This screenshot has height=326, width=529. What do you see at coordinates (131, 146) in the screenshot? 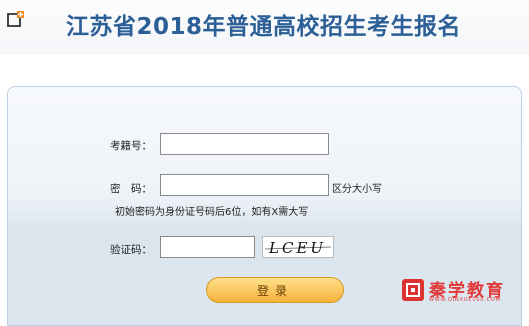
I see `exam-number-label: 考籍号：` at bounding box center [131, 146].